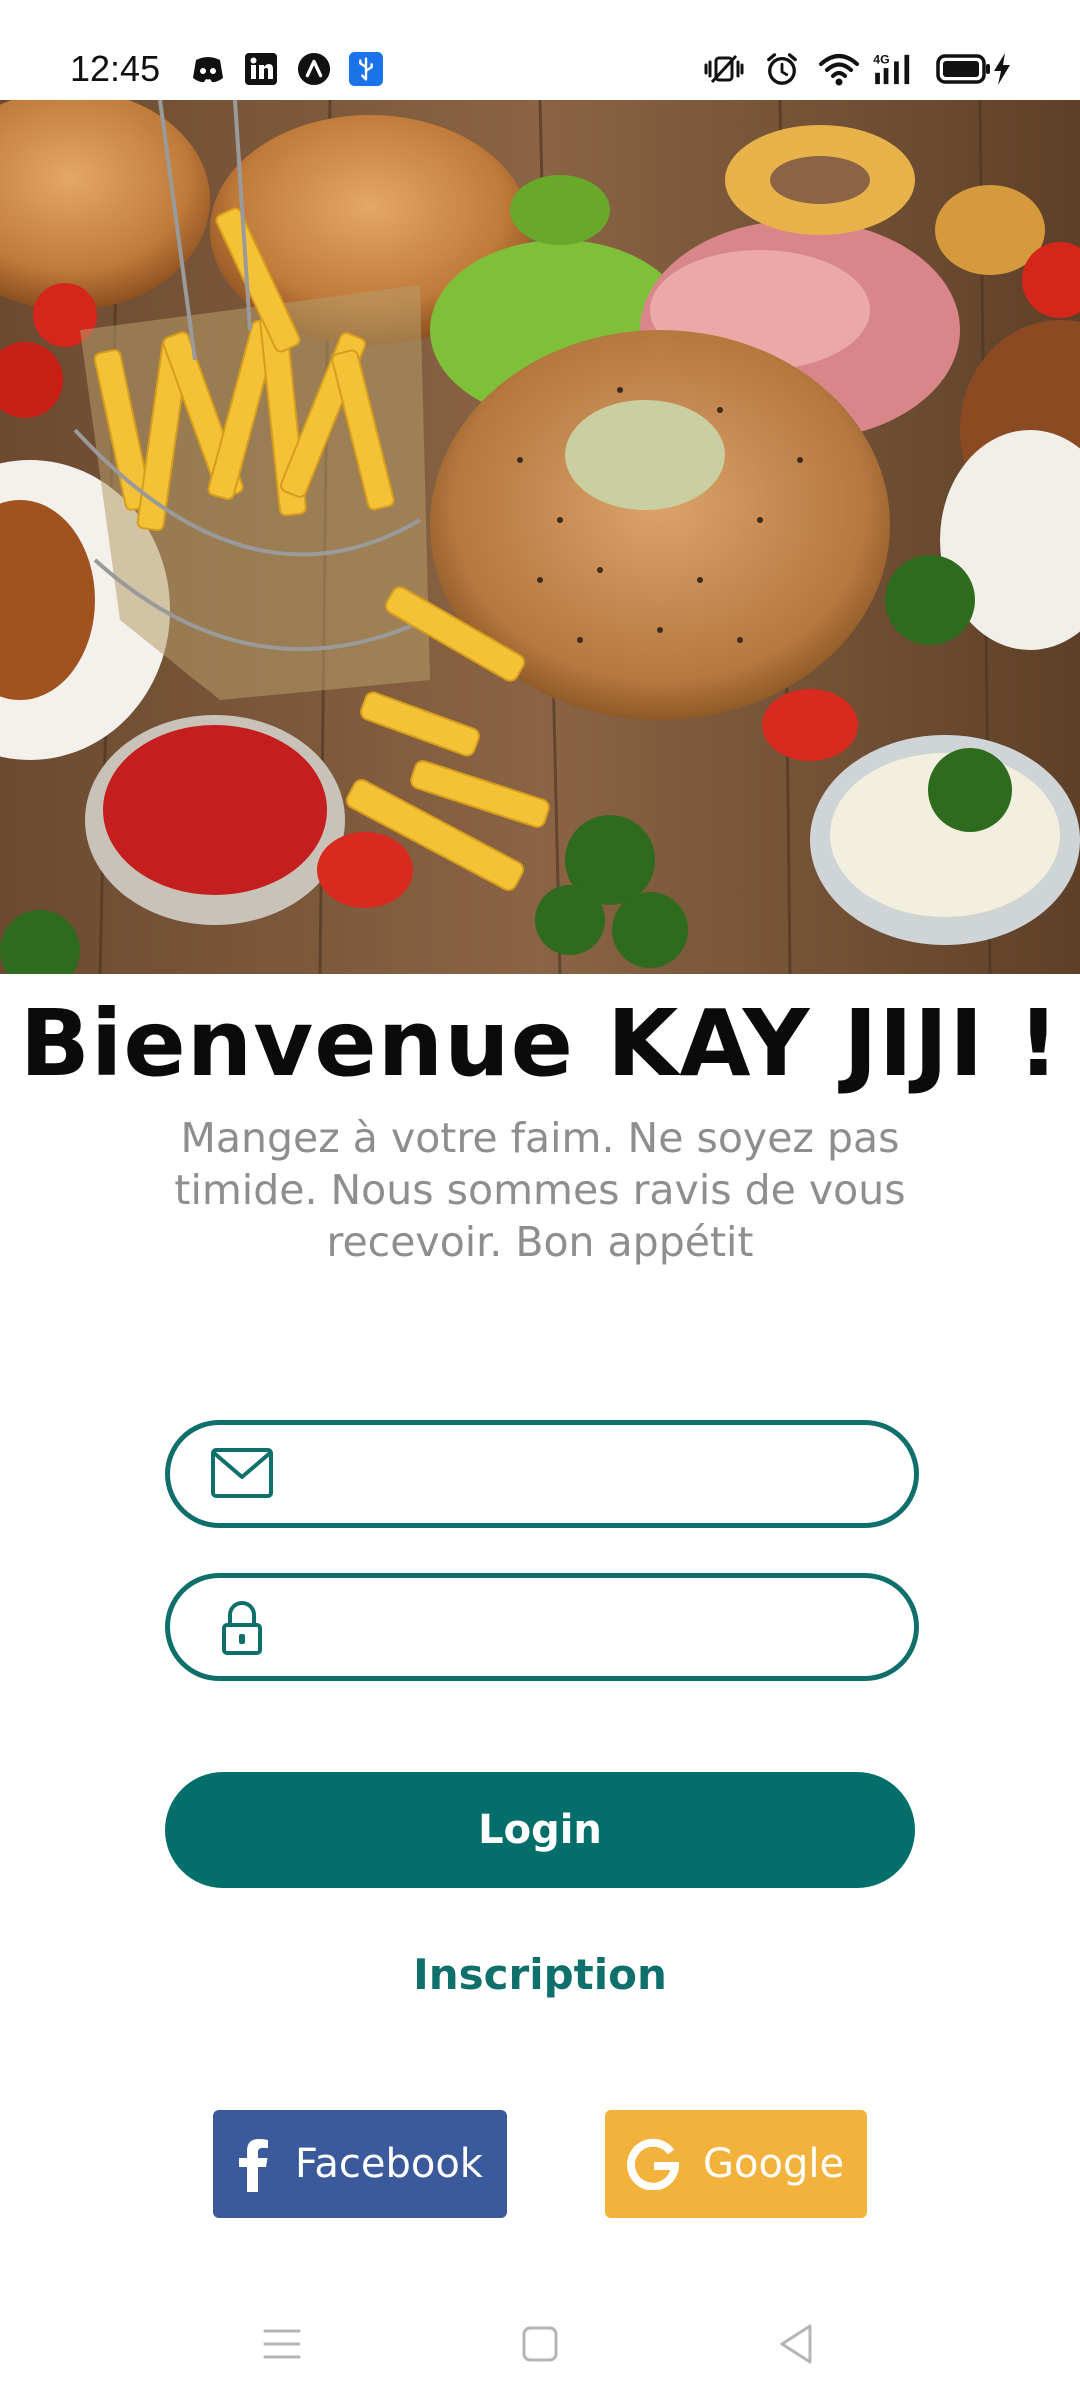  I want to click on menu-icon, so click(282, 2344).